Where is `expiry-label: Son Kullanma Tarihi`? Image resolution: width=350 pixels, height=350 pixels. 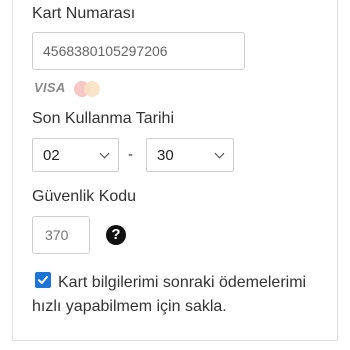 expiry-label: Son Kullanma Tarihi is located at coordinates (103, 118).